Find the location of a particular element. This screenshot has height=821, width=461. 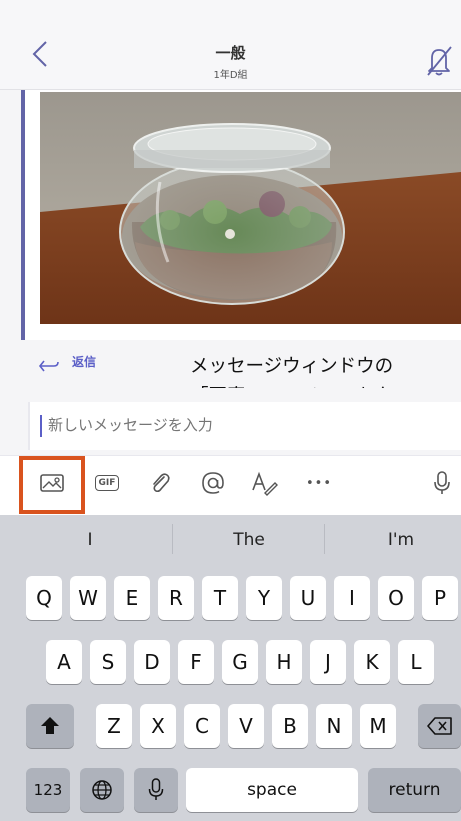

key-l: L is located at coordinates (416, 662).